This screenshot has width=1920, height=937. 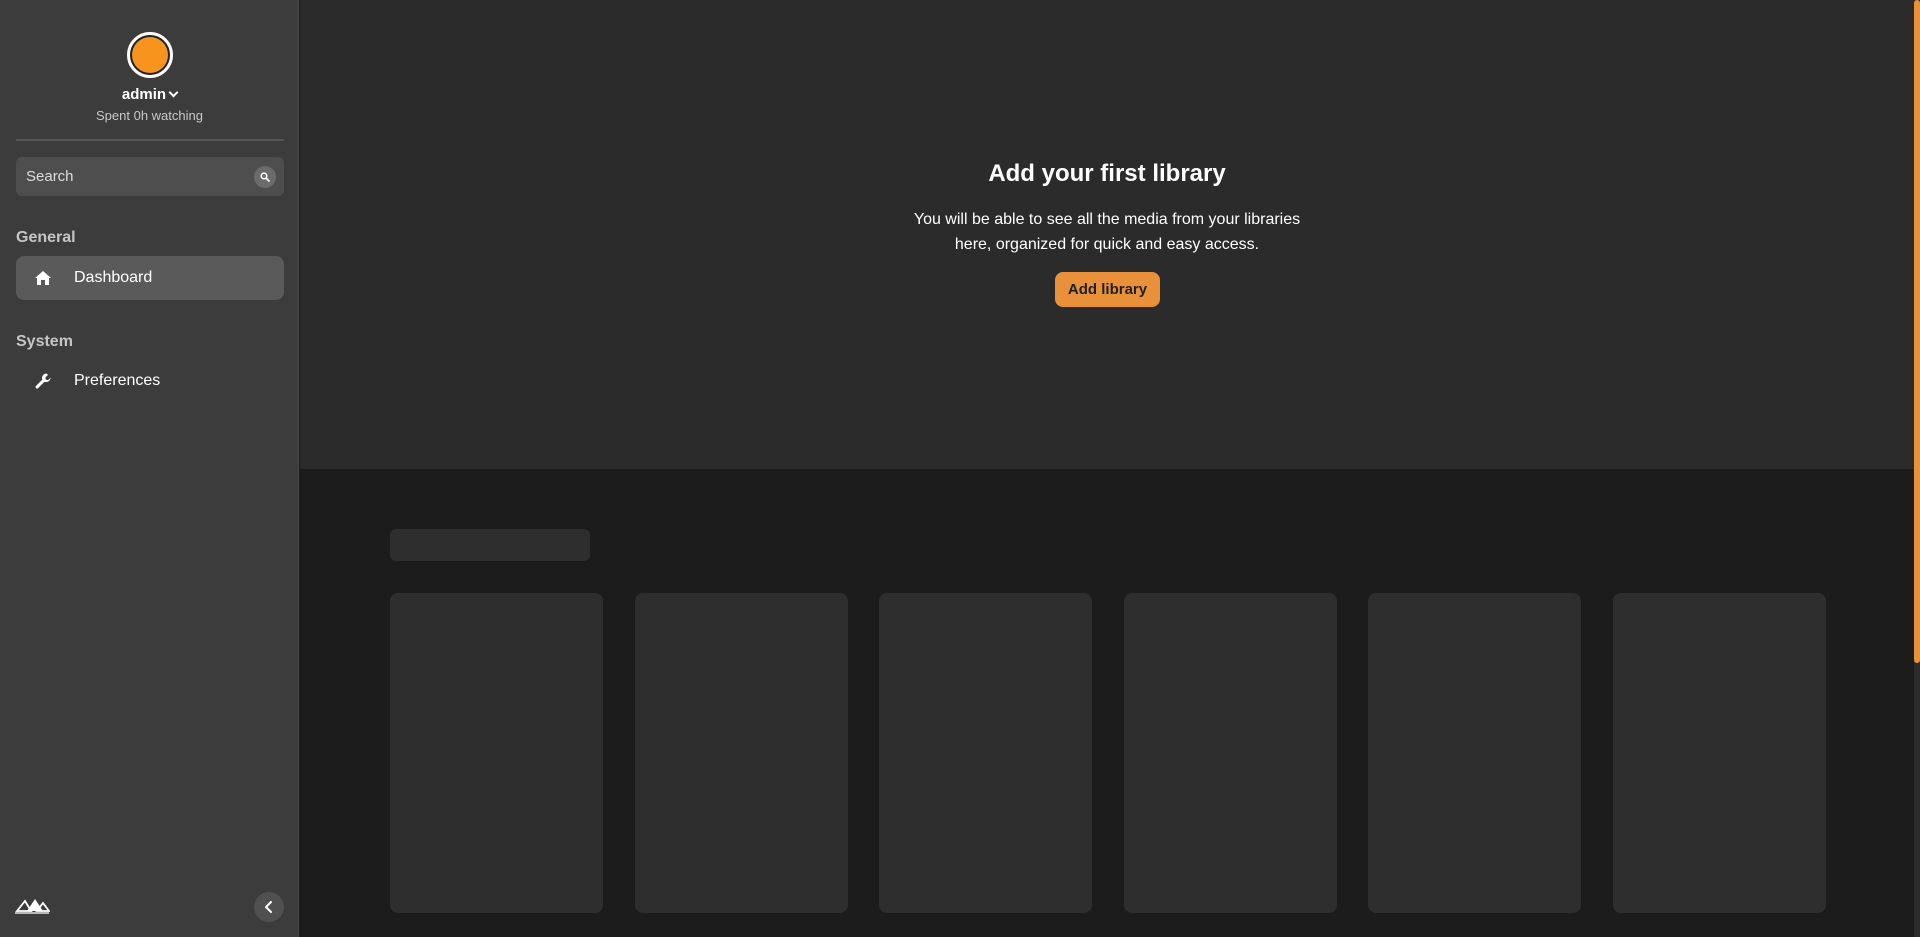 What do you see at coordinates (46, 237) in the screenshot?
I see `section-label-general: General` at bounding box center [46, 237].